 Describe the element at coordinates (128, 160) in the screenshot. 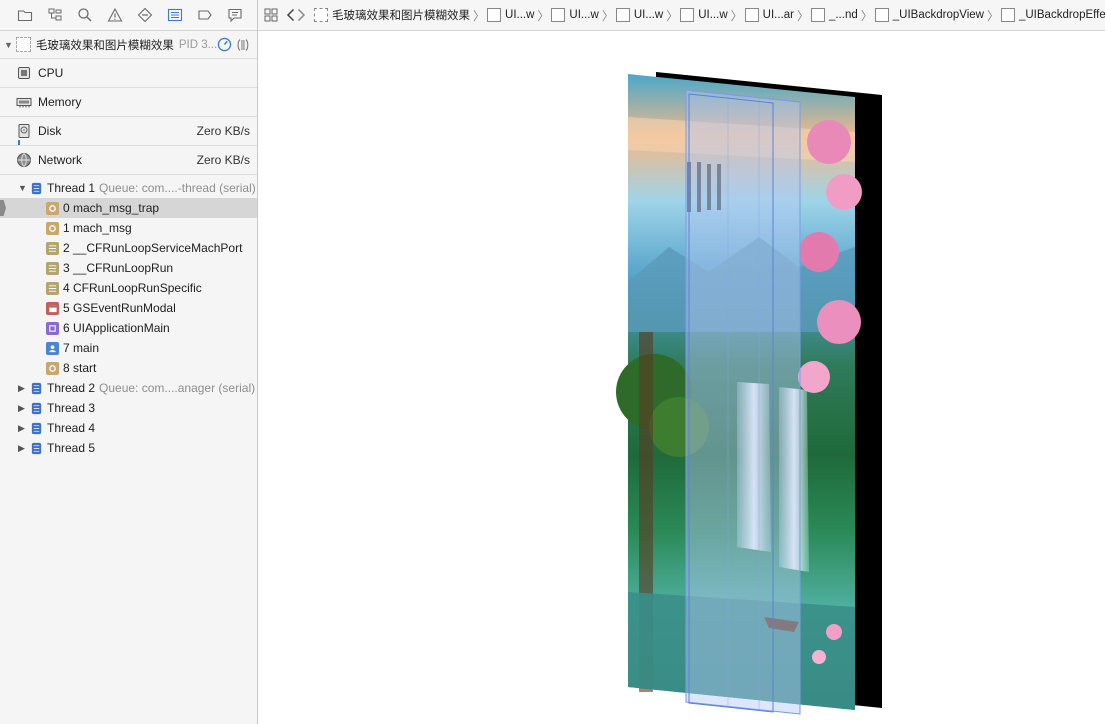

I see `network-gauge: Network Zero KB/s` at that location.